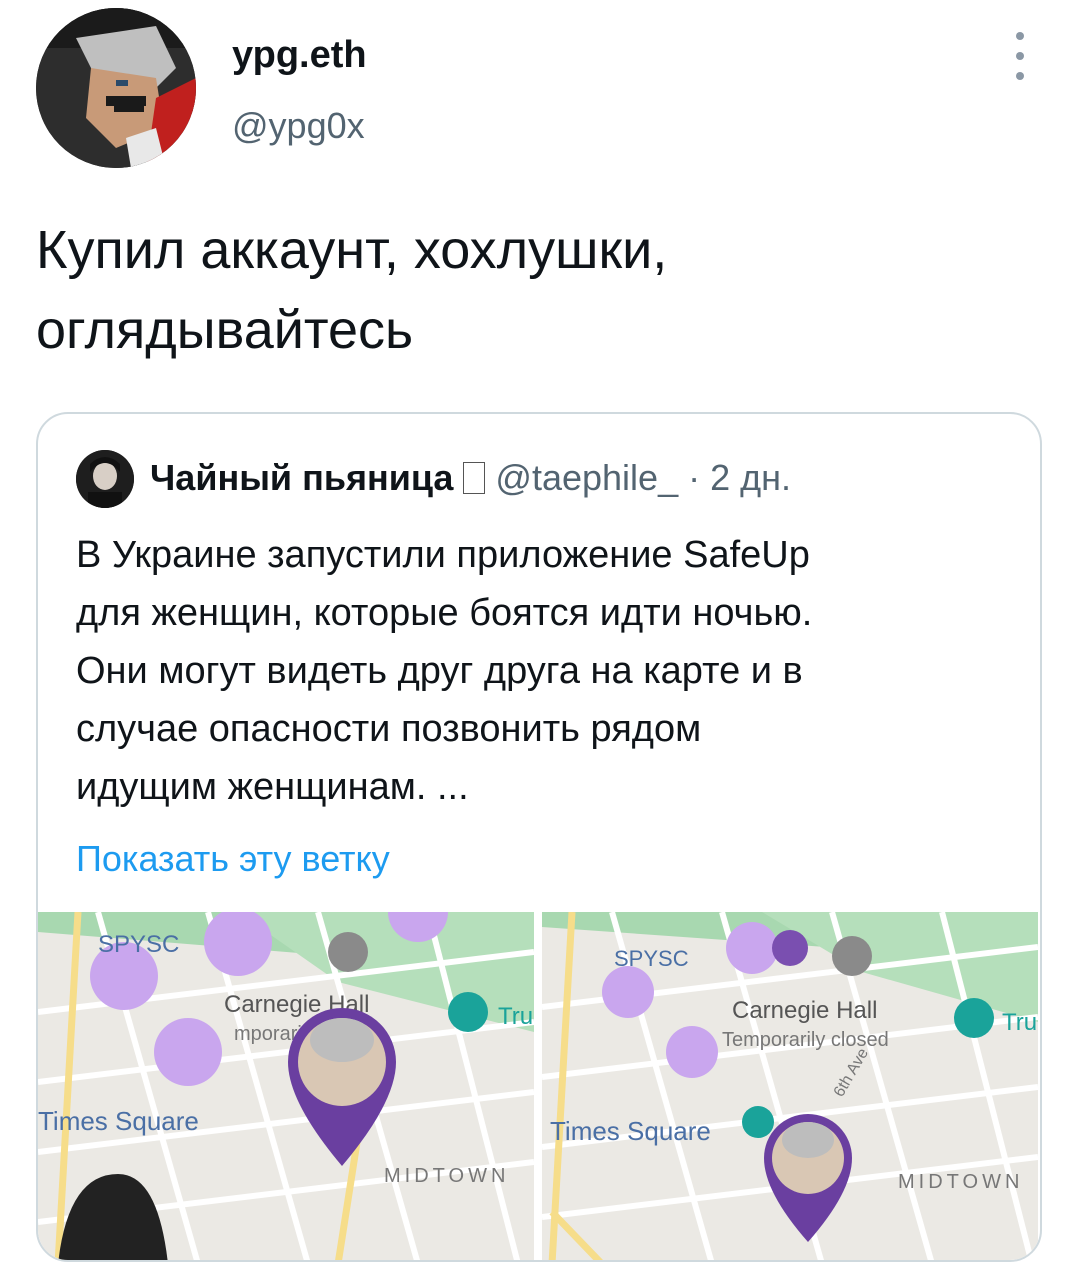 This screenshot has height=1262, width=1080. I want to click on quoted-avatar, so click(105, 479).